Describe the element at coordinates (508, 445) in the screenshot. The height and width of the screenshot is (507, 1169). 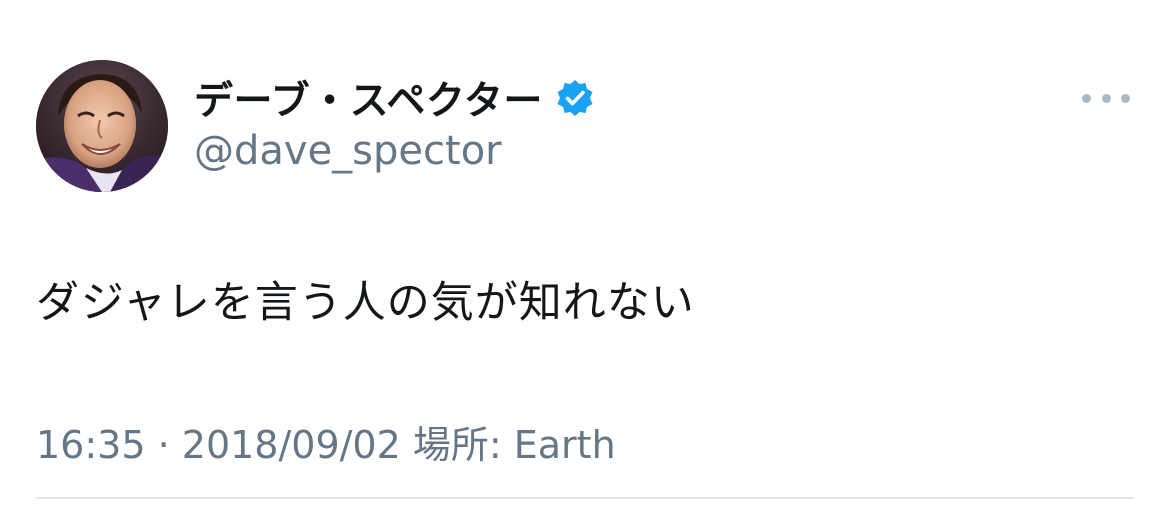
I see `tweet-location: 場所: Earth` at that location.